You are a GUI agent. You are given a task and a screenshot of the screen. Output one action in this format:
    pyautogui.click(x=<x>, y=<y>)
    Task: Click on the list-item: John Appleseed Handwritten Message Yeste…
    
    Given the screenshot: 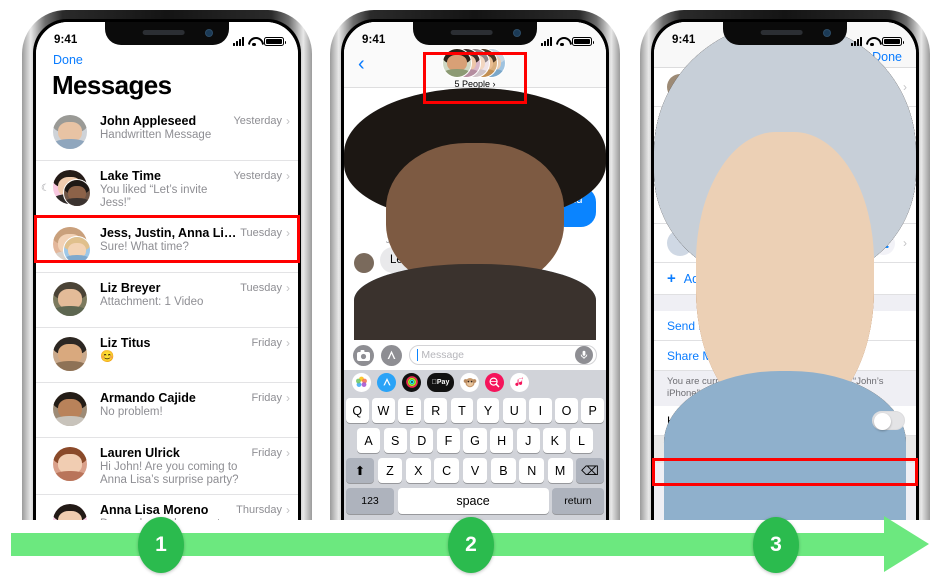 What is the action you would take?
    pyautogui.click(x=167, y=133)
    